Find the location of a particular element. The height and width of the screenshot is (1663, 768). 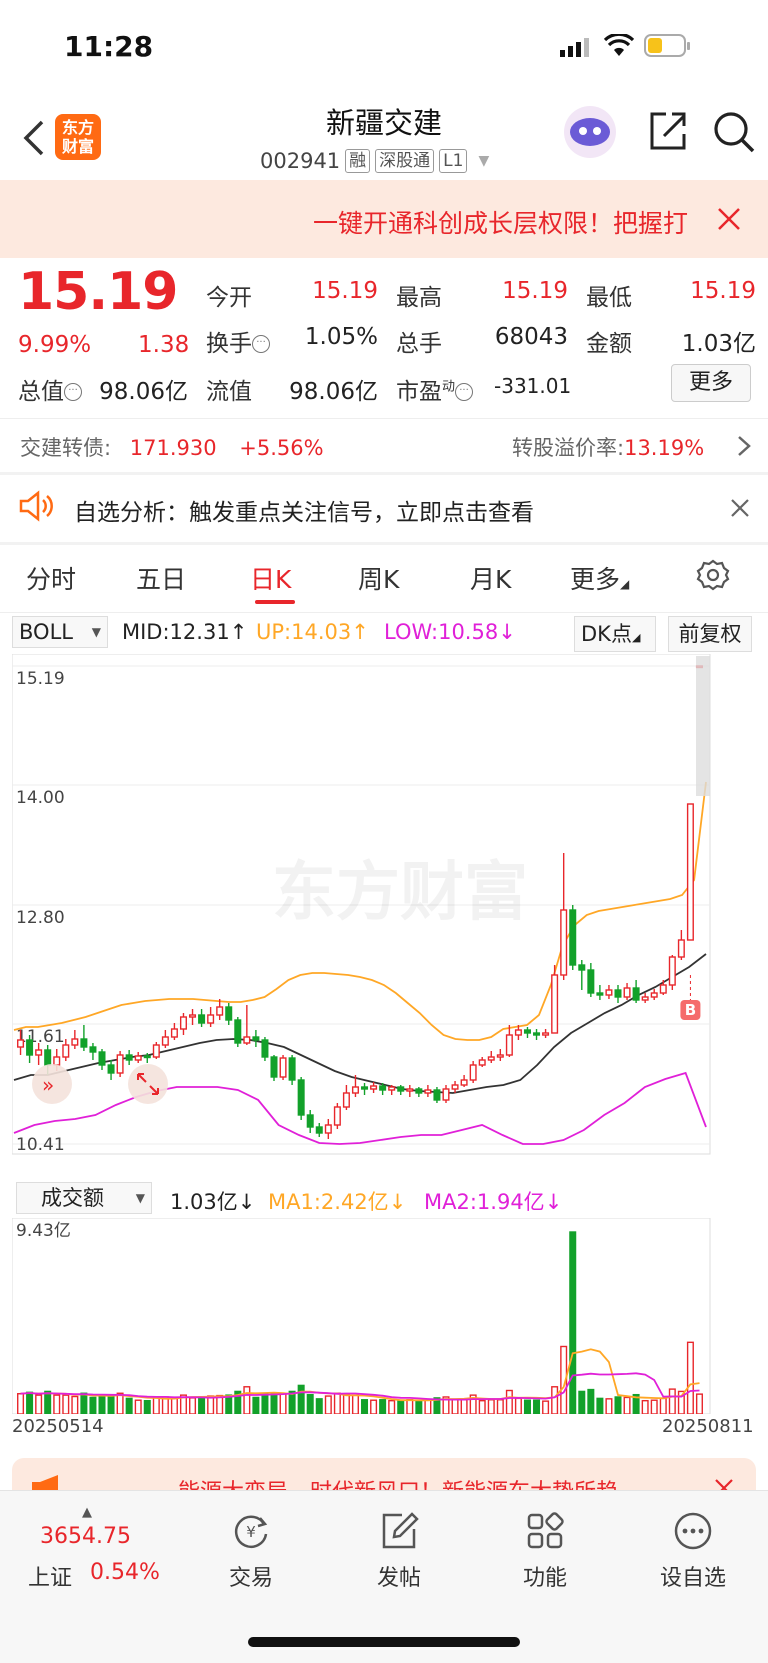

battery-icon is located at coordinates (668, 46).